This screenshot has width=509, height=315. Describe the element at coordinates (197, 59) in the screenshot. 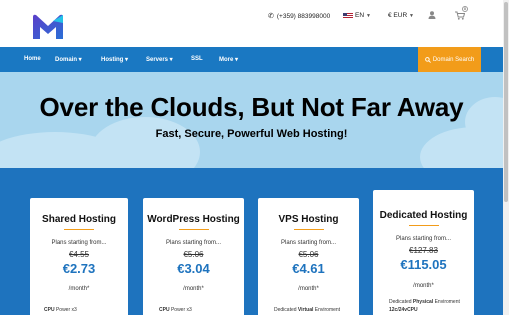

I see `nav-item-ssl: SSL` at that location.